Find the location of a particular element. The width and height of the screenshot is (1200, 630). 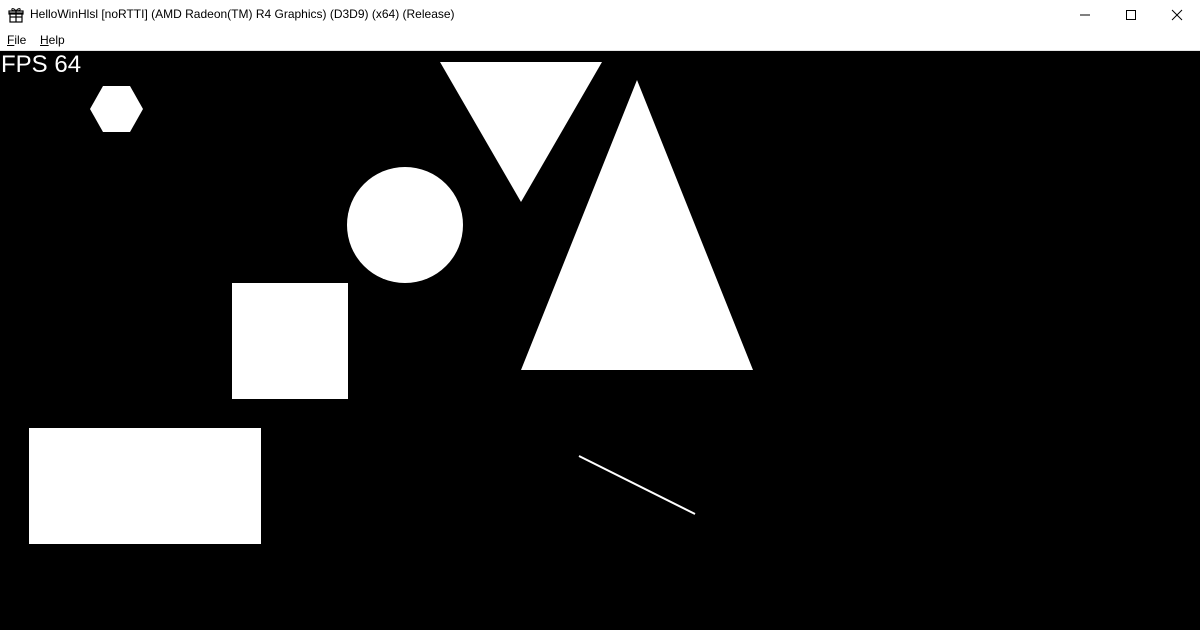

close-button is located at coordinates (1177, 15).